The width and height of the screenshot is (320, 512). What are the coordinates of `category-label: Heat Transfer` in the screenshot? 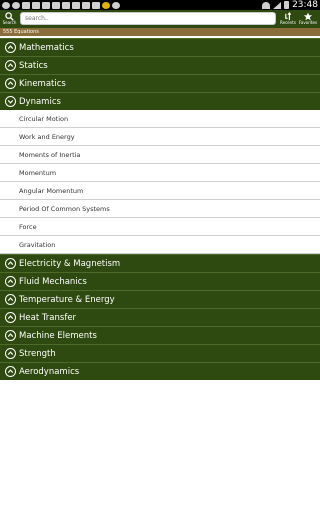 It's located at (48, 318).